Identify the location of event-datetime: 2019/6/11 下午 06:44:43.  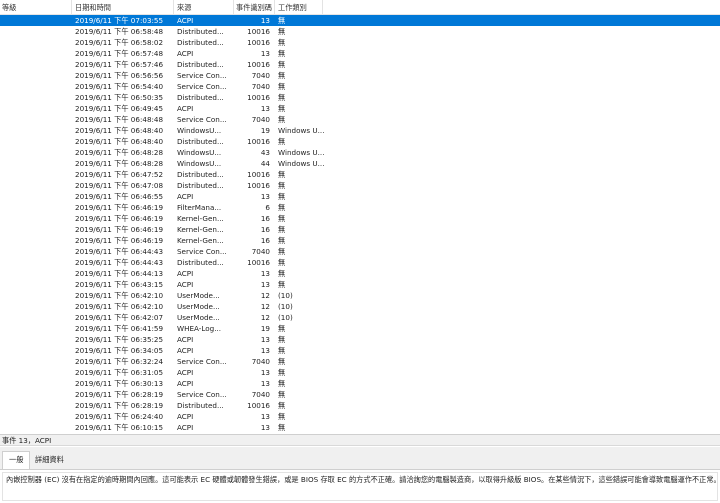
(119, 262).